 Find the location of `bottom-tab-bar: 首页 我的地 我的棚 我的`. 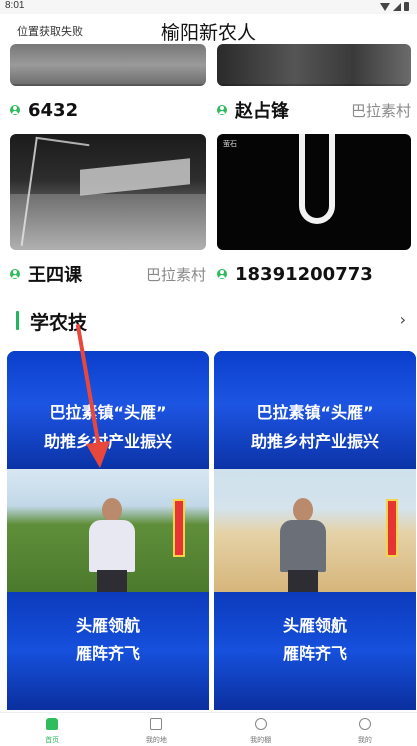

bottom-tab-bar: 首页 我的地 我的棚 我的 is located at coordinates (208, 729).